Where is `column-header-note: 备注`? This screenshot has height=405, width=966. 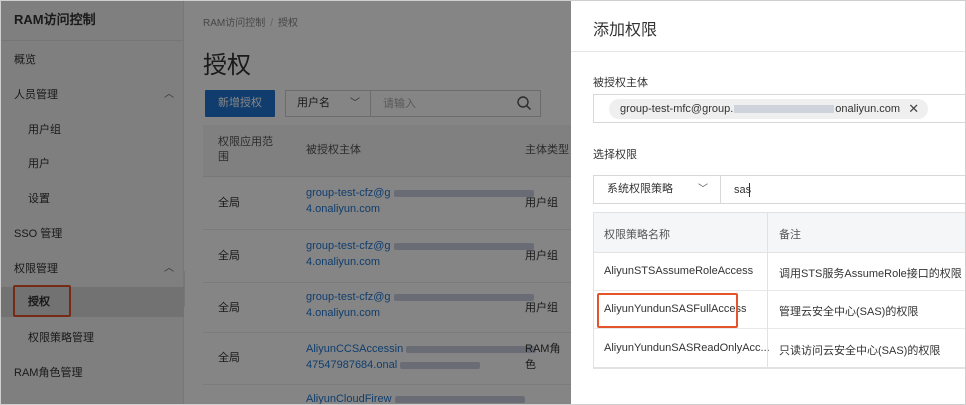
column-header-note: 备注 is located at coordinates (790, 235).